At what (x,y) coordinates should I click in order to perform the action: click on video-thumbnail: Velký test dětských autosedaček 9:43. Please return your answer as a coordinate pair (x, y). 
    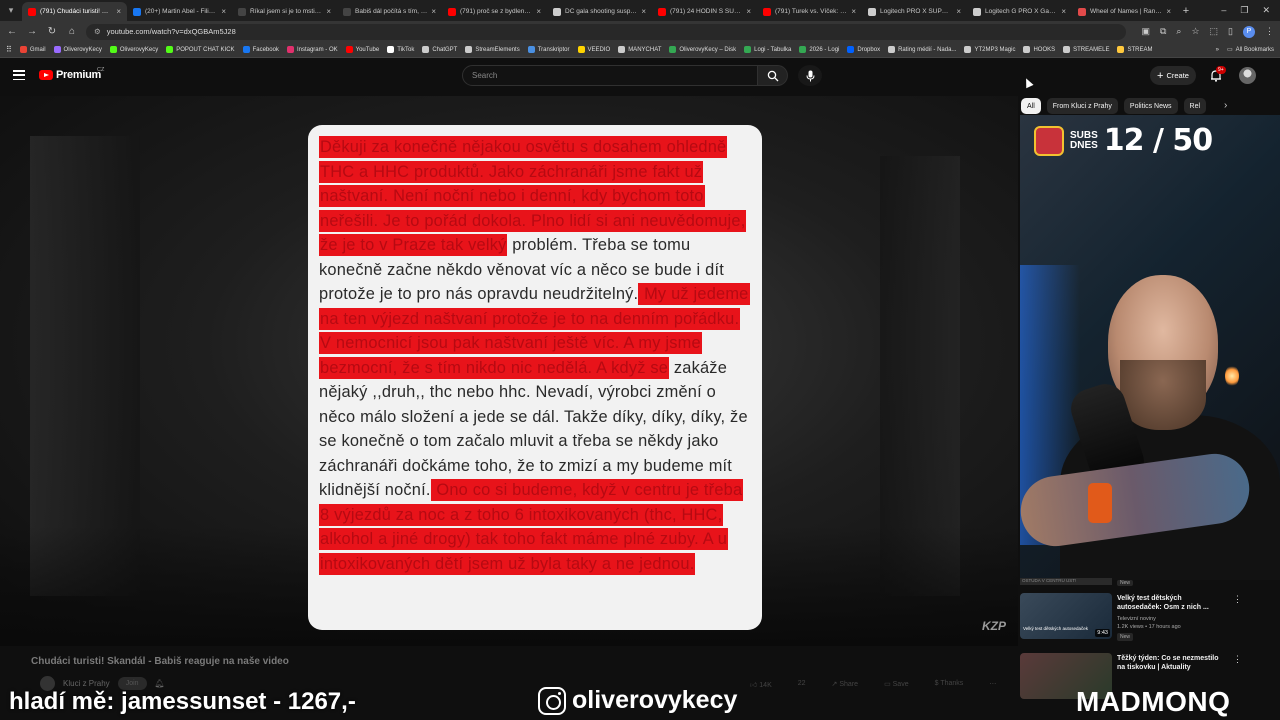
    Looking at the image, I should click on (1066, 616).